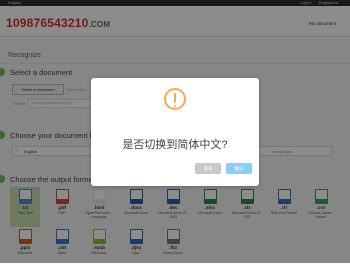  I want to click on confirm-button: 确认, so click(239, 168).